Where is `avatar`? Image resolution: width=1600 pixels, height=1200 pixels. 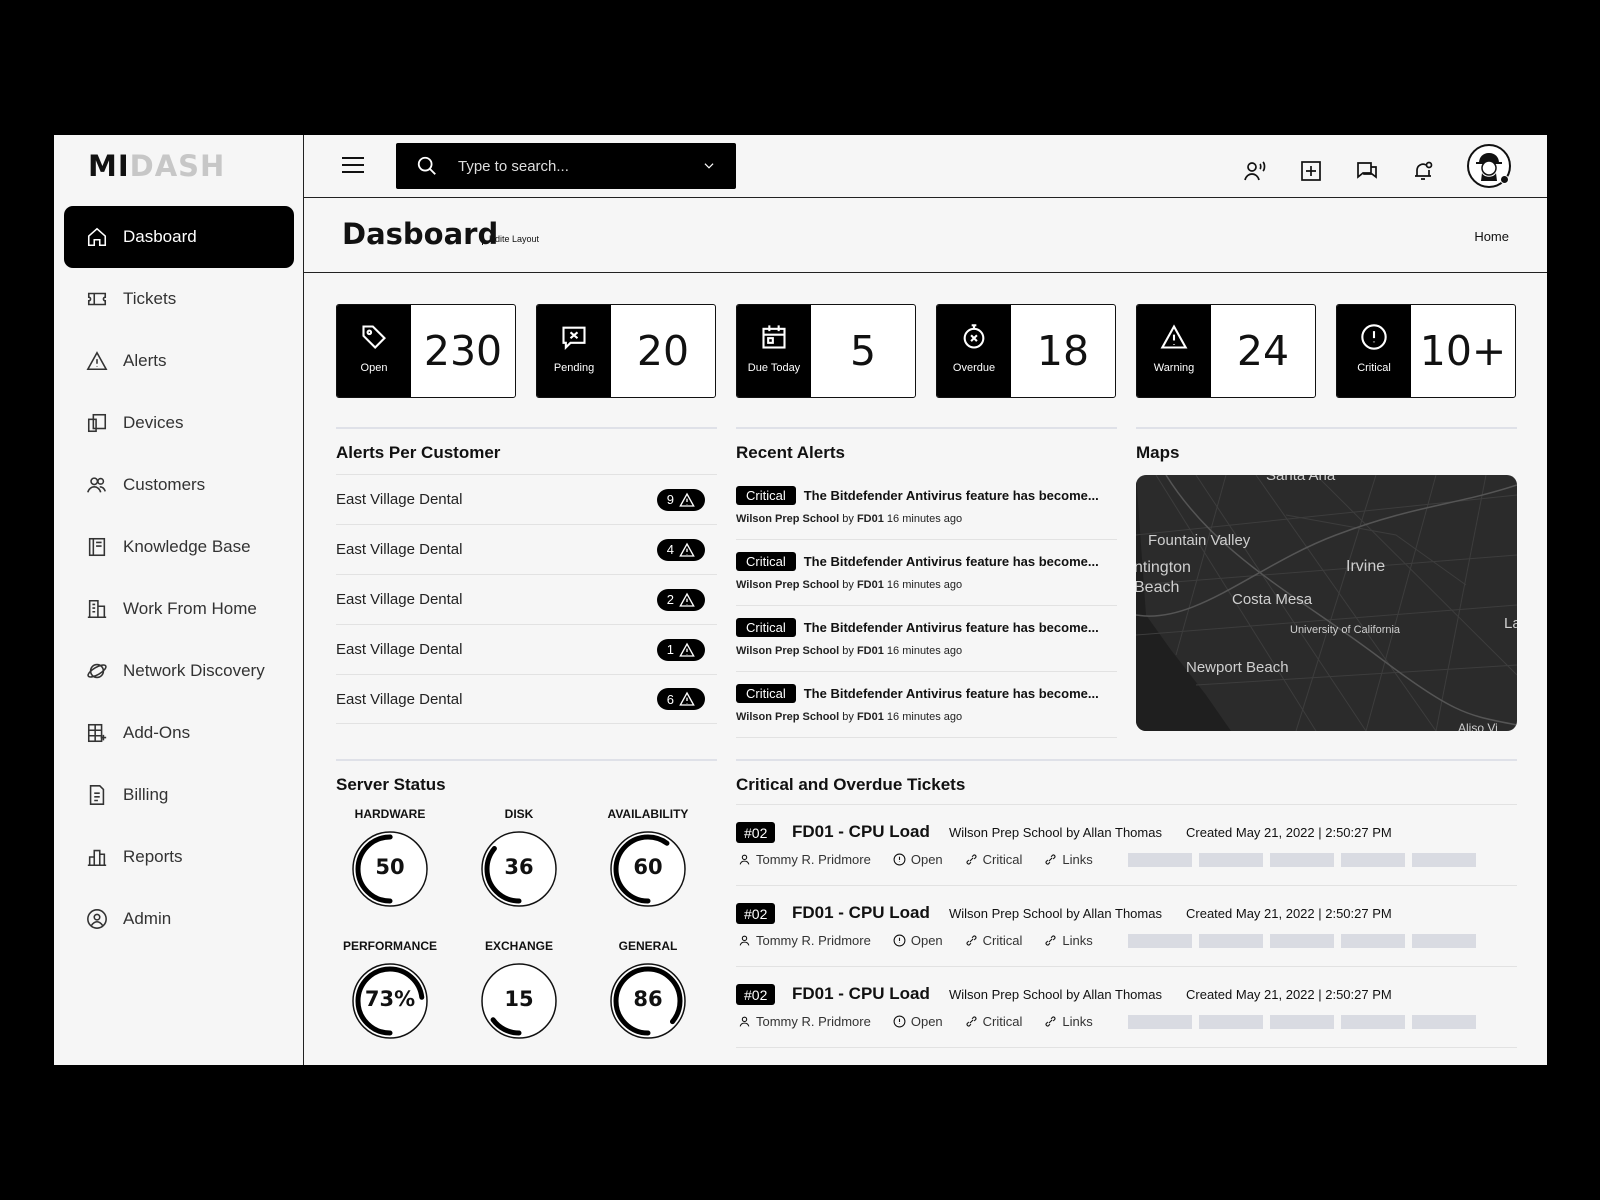
avatar is located at coordinates (1489, 166).